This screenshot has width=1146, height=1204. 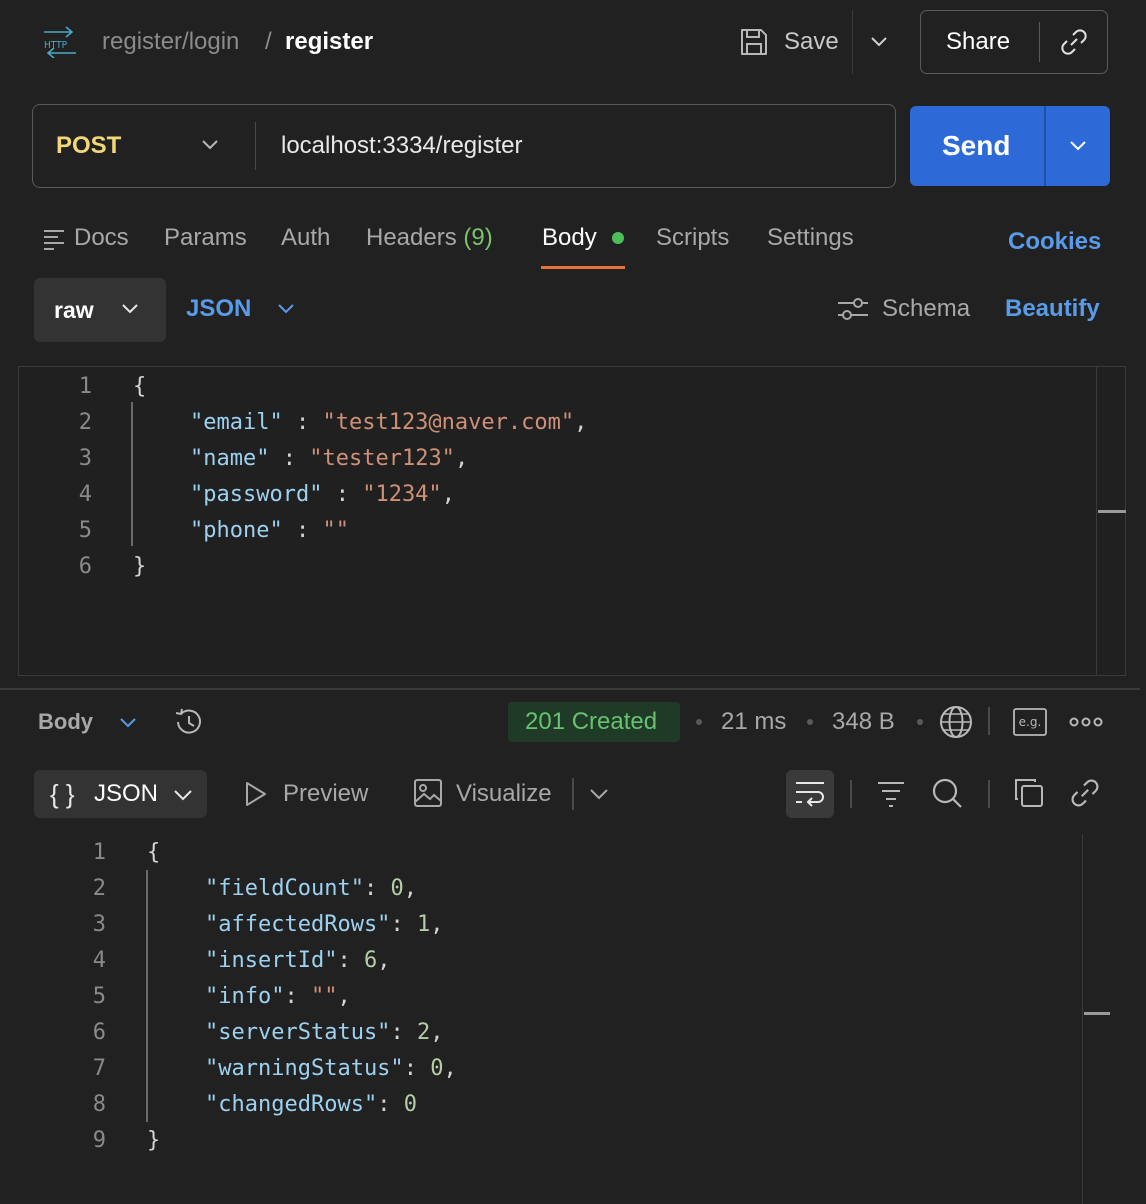 I want to click on brace: }, so click(x=154, y=1140).